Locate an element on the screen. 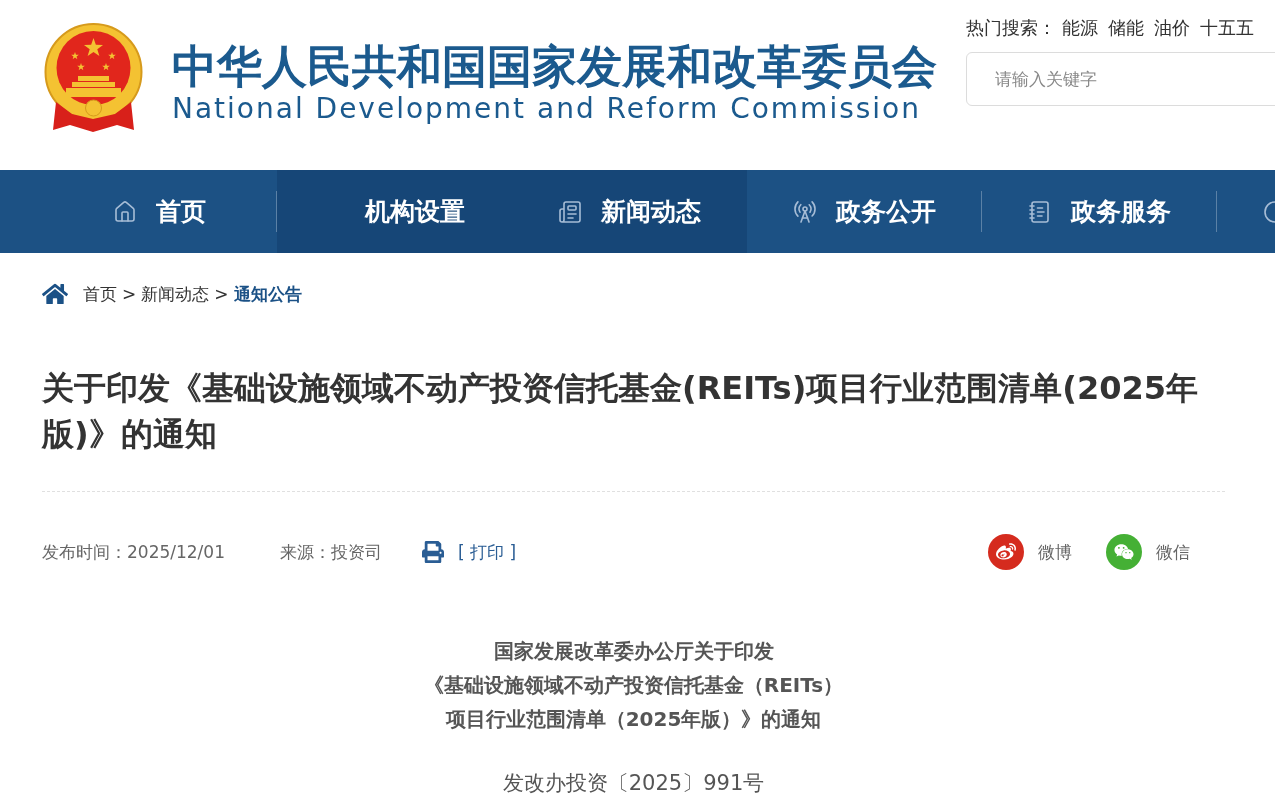 Image resolution: width=1275 pixels, height=806 pixels. share-link: 微信 is located at coordinates (1148, 552).